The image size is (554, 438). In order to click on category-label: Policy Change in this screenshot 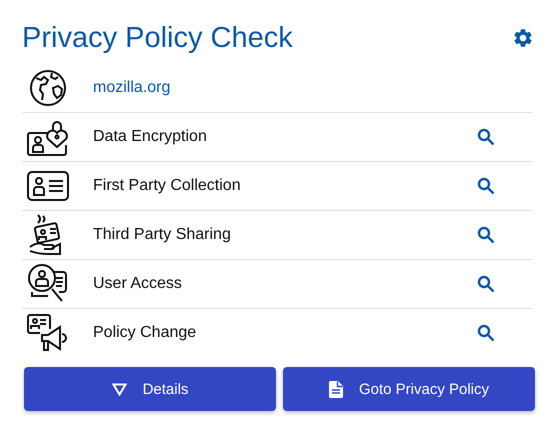, I will do `click(144, 333)`.